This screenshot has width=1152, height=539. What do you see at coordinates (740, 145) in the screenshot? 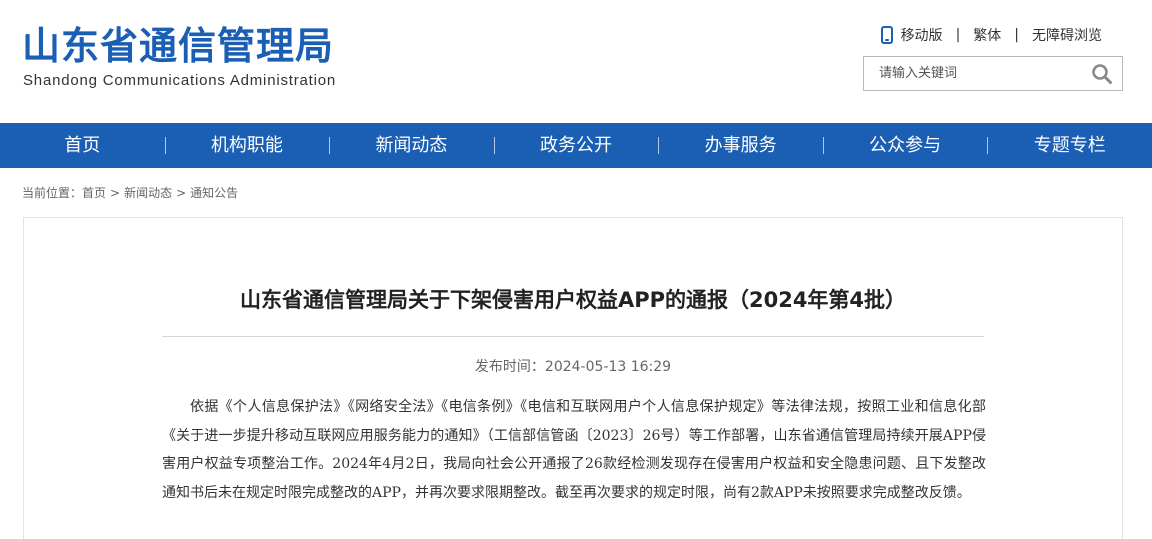
I see `nav-item-services: 办事服务` at bounding box center [740, 145].